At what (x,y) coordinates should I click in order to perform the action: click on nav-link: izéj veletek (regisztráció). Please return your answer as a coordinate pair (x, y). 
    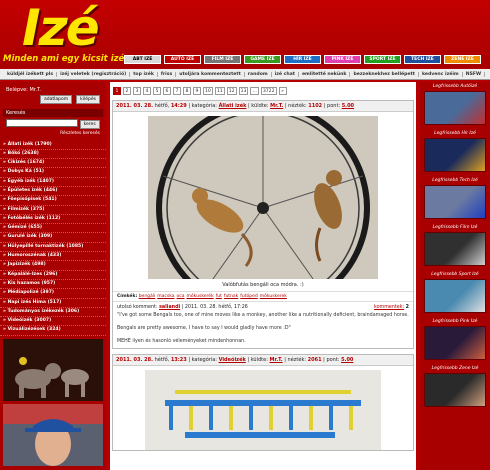
    Looking at the image, I should click on (94, 74).